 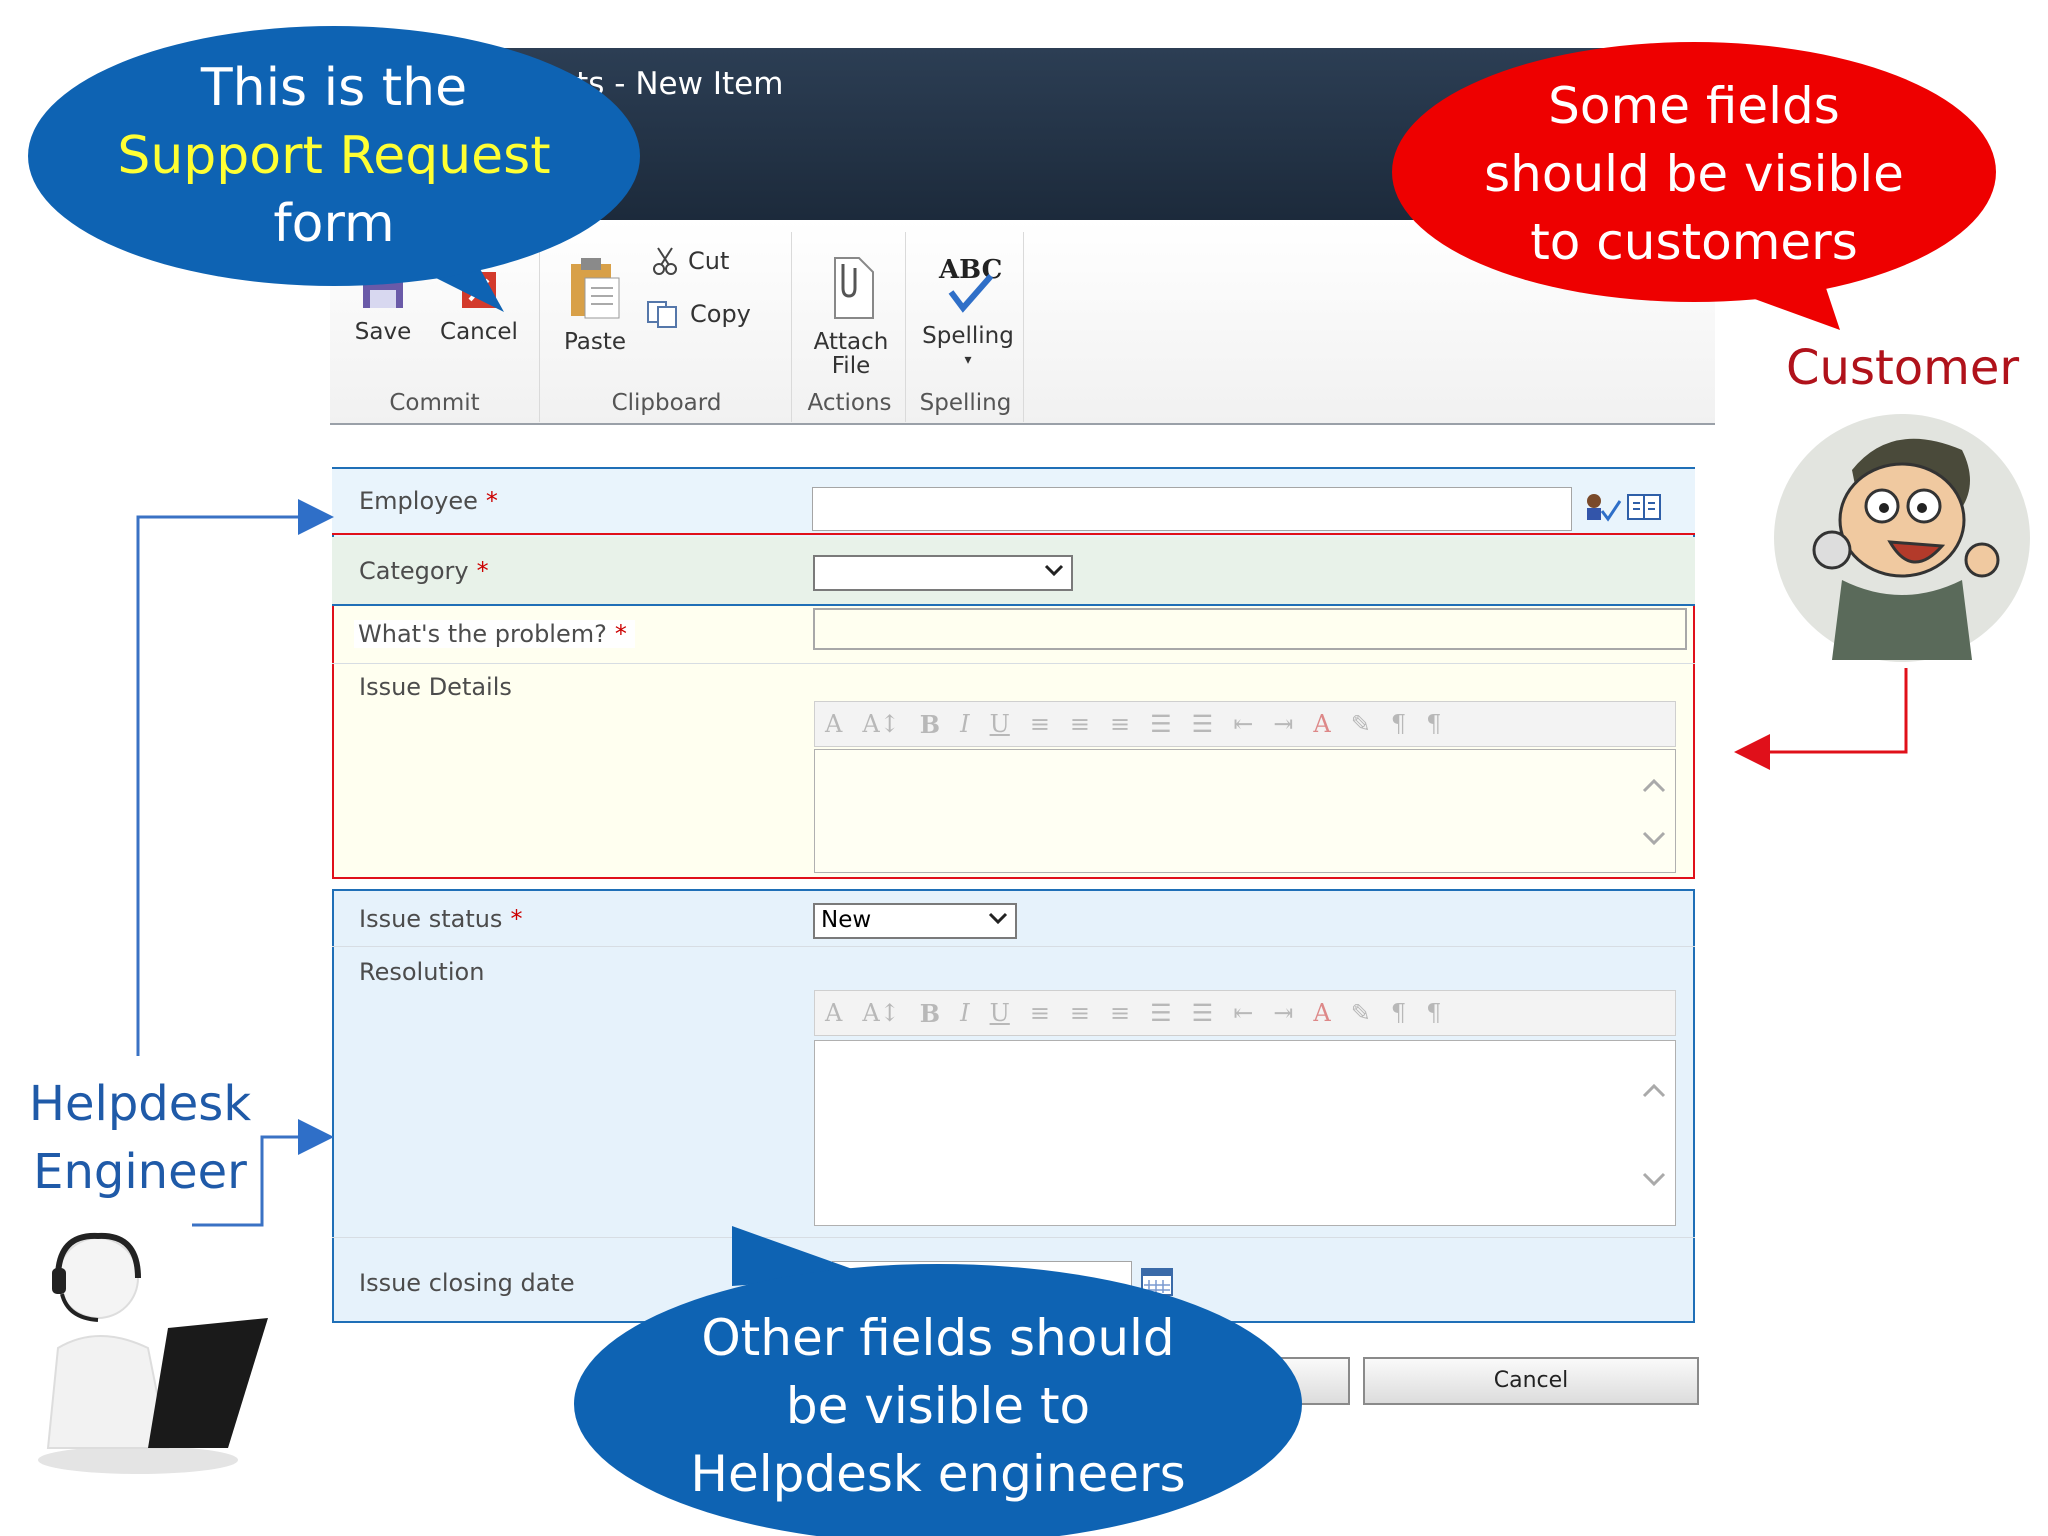 What do you see at coordinates (1821, 719) in the screenshot?
I see `customer-arrow` at bounding box center [1821, 719].